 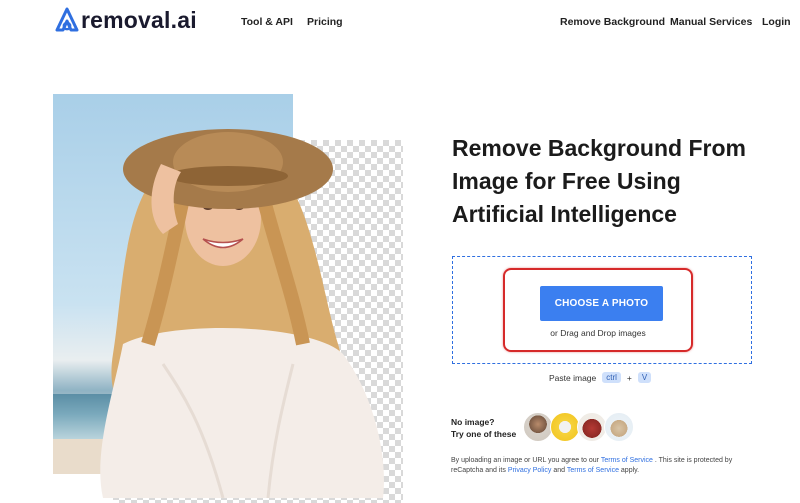 I want to click on brand-logo: removal.ai, so click(x=125, y=20).